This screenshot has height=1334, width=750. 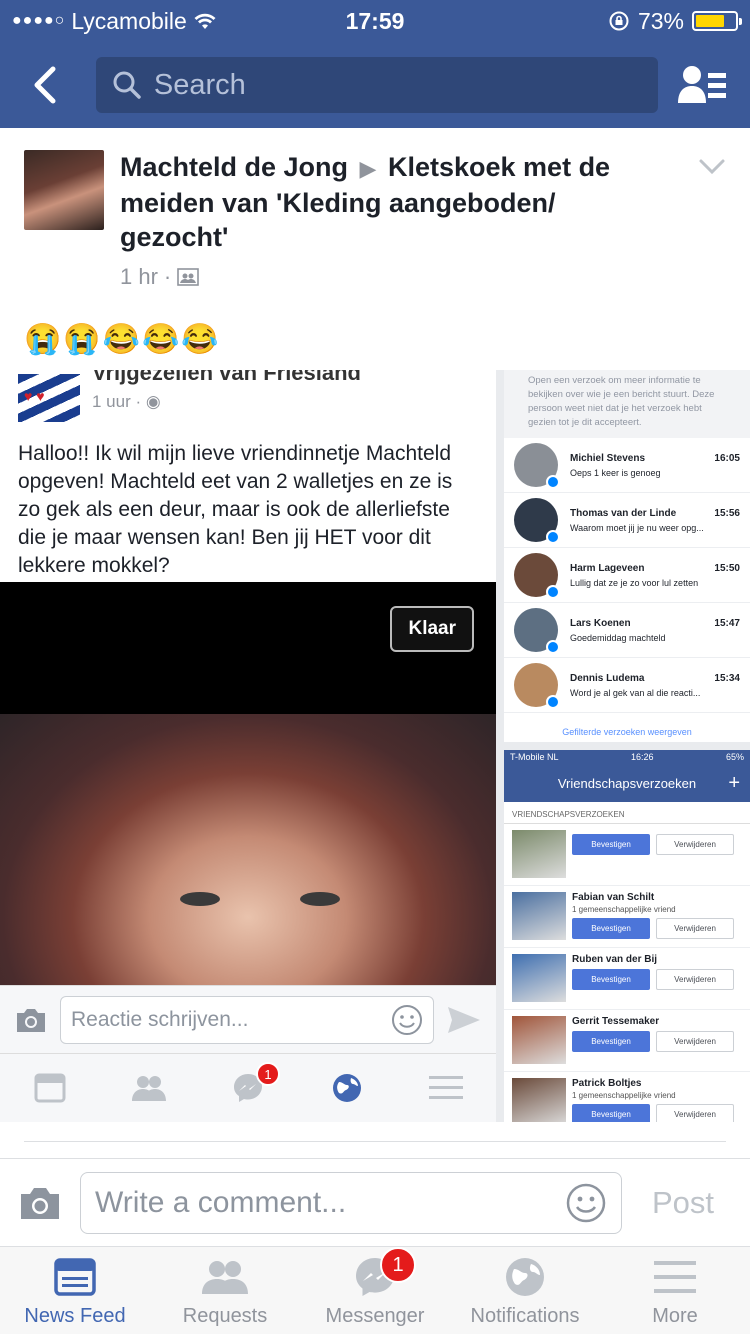 What do you see at coordinates (446, 1088) in the screenshot?
I see `embedded-more-icon` at bounding box center [446, 1088].